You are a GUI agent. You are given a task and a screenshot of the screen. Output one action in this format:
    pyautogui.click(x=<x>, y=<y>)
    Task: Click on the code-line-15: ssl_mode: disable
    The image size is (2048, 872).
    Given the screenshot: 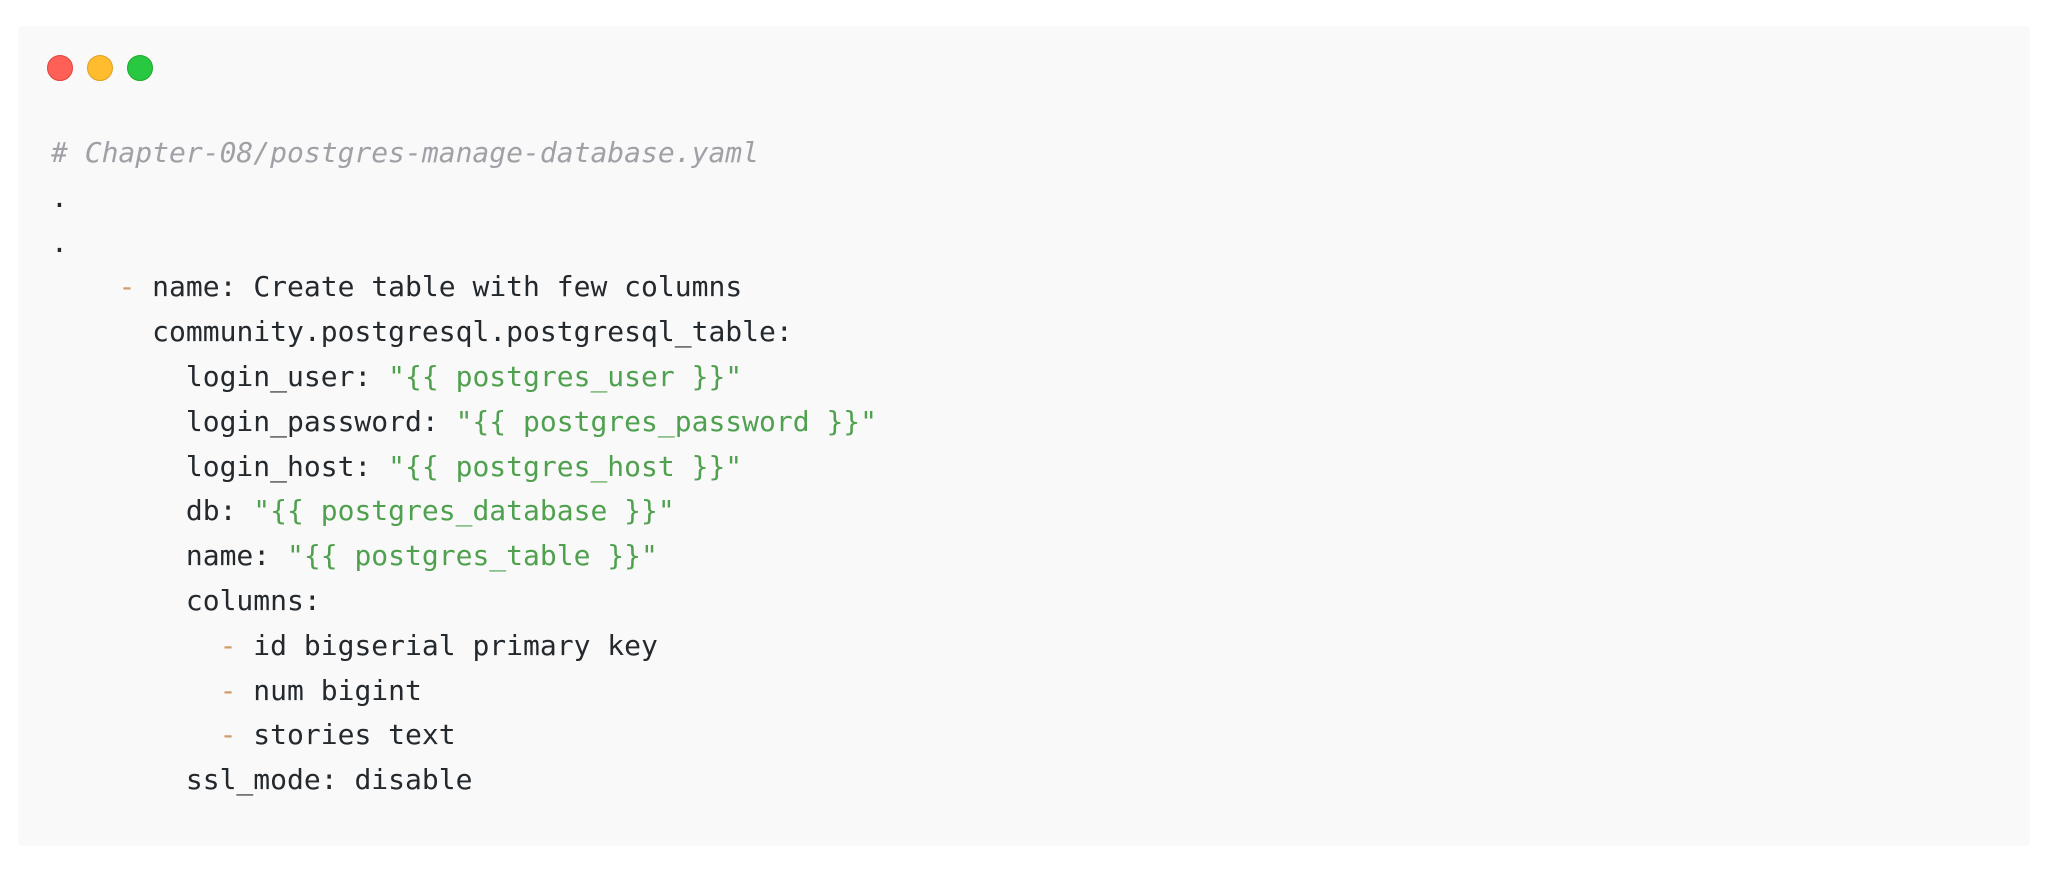 What is the action you would take?
    pyautogui.click(x=464, y=780)
    